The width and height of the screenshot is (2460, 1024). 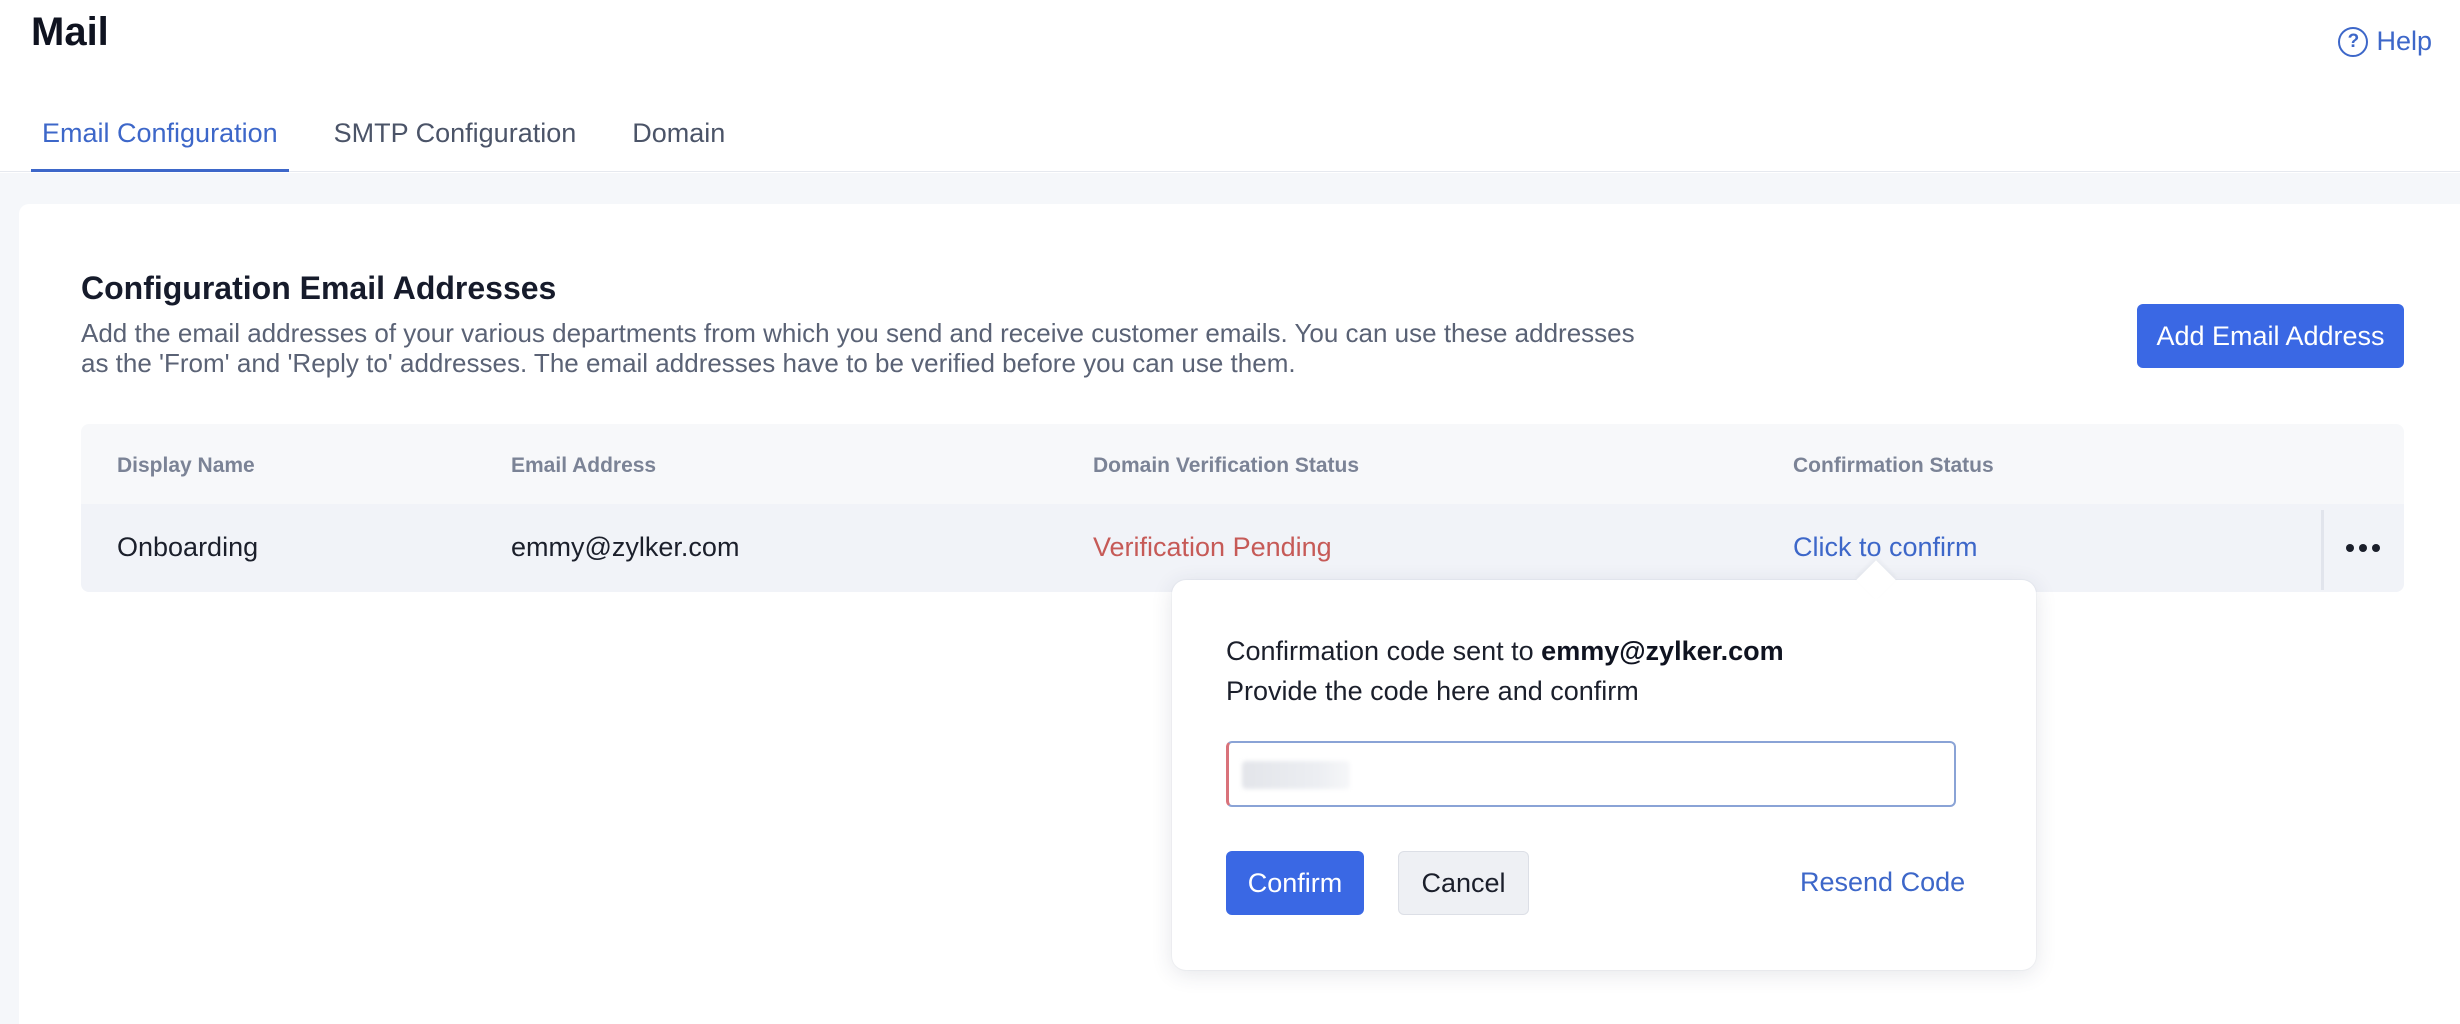 I want to click on column-header-confirmation-status: Confirmation Status, so click(x=1893, y=465).